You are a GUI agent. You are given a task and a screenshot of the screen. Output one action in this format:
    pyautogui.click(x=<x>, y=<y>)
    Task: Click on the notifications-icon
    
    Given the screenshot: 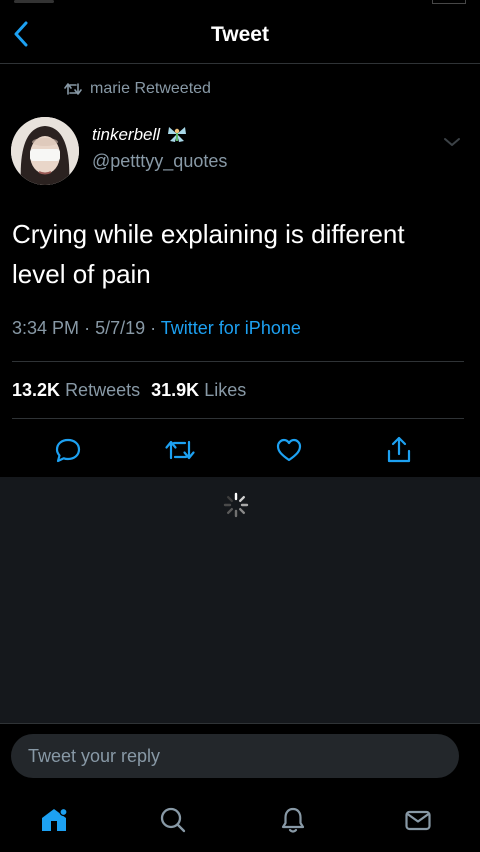 What is the action you would take?
    pyautogui.click(x=293, y=820)
    